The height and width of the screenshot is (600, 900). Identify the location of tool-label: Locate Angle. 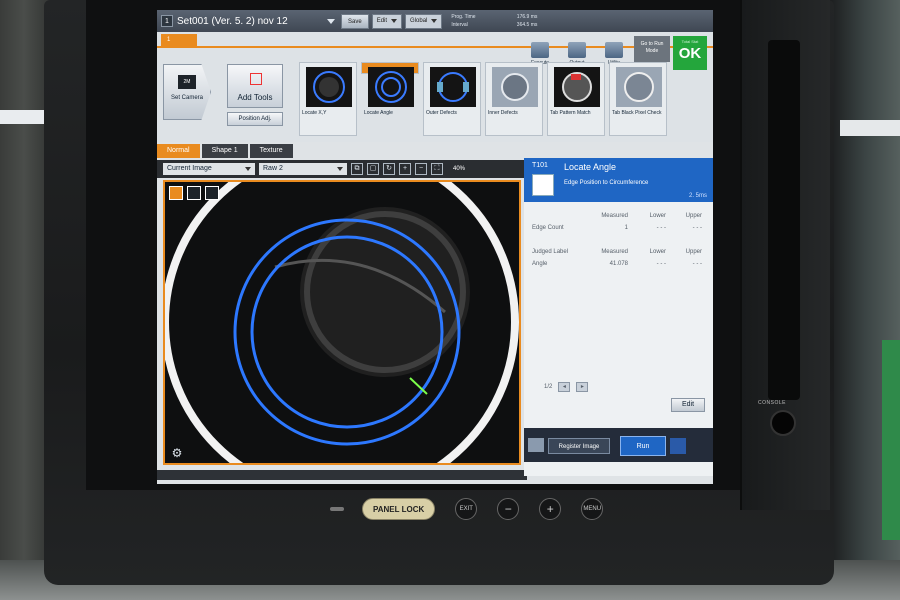
(378, 113).